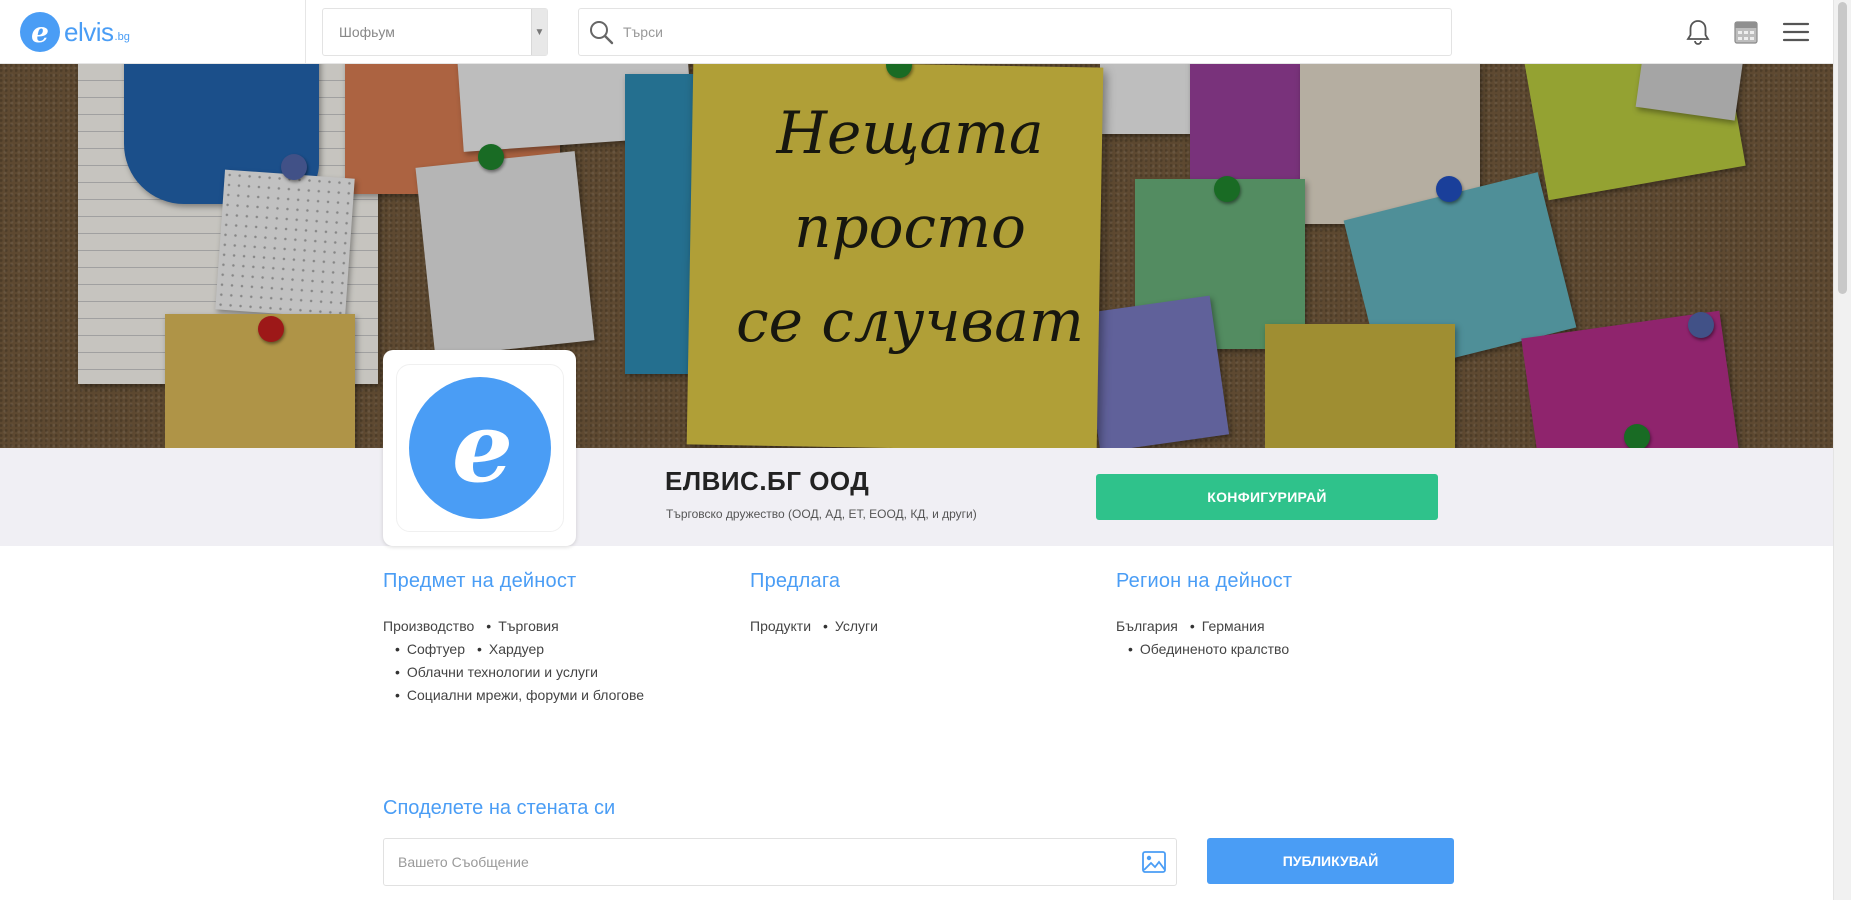 This screenshot has height=900, width=1851. I want to click on search-bar, so click(1015, 32).